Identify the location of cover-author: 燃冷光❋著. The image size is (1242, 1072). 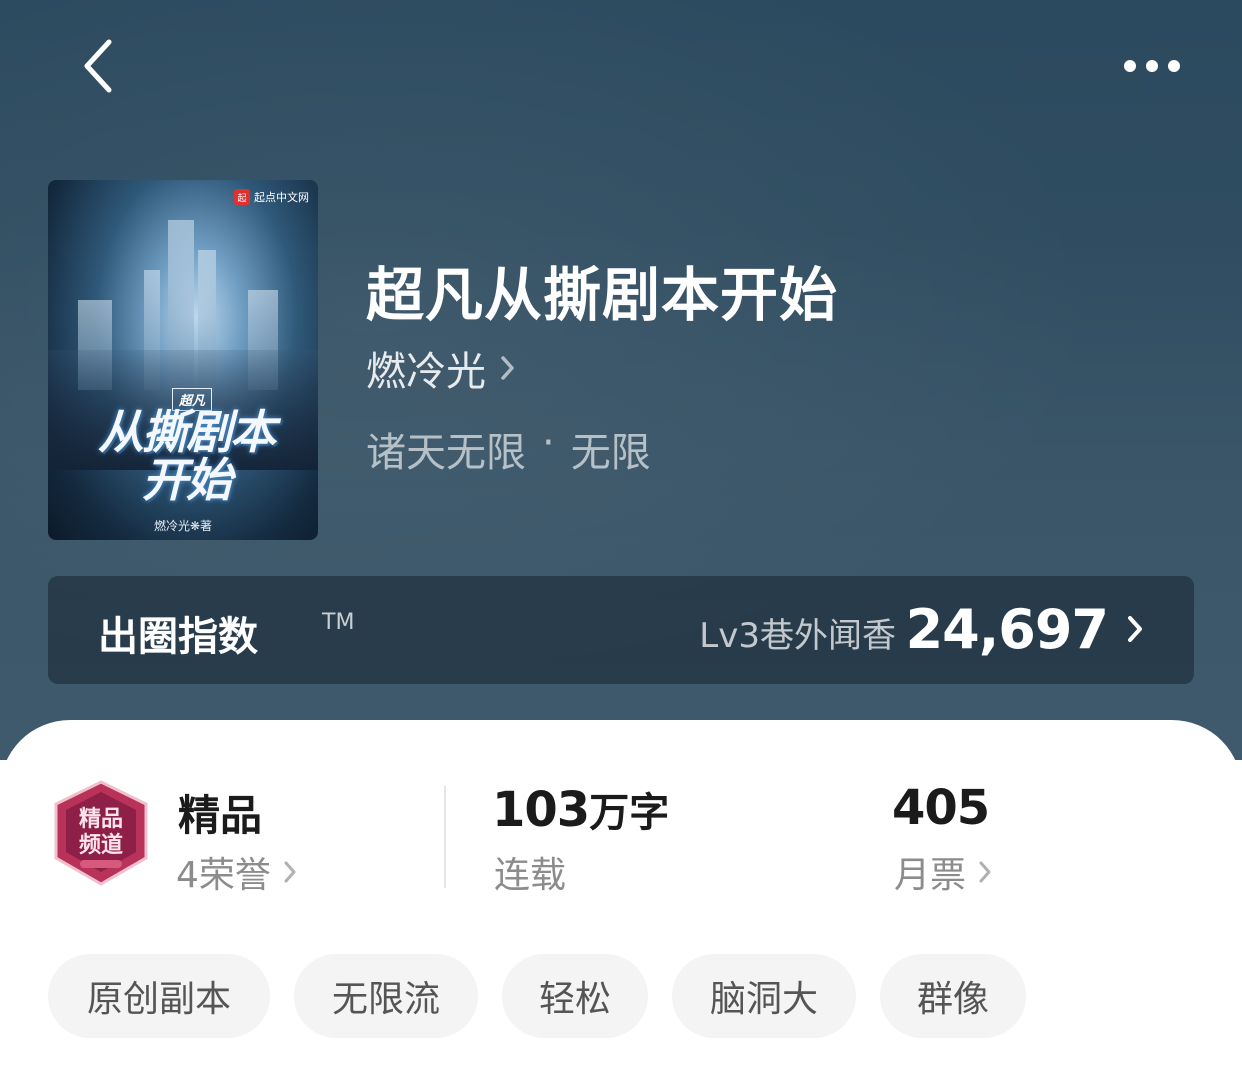
(183, 526).